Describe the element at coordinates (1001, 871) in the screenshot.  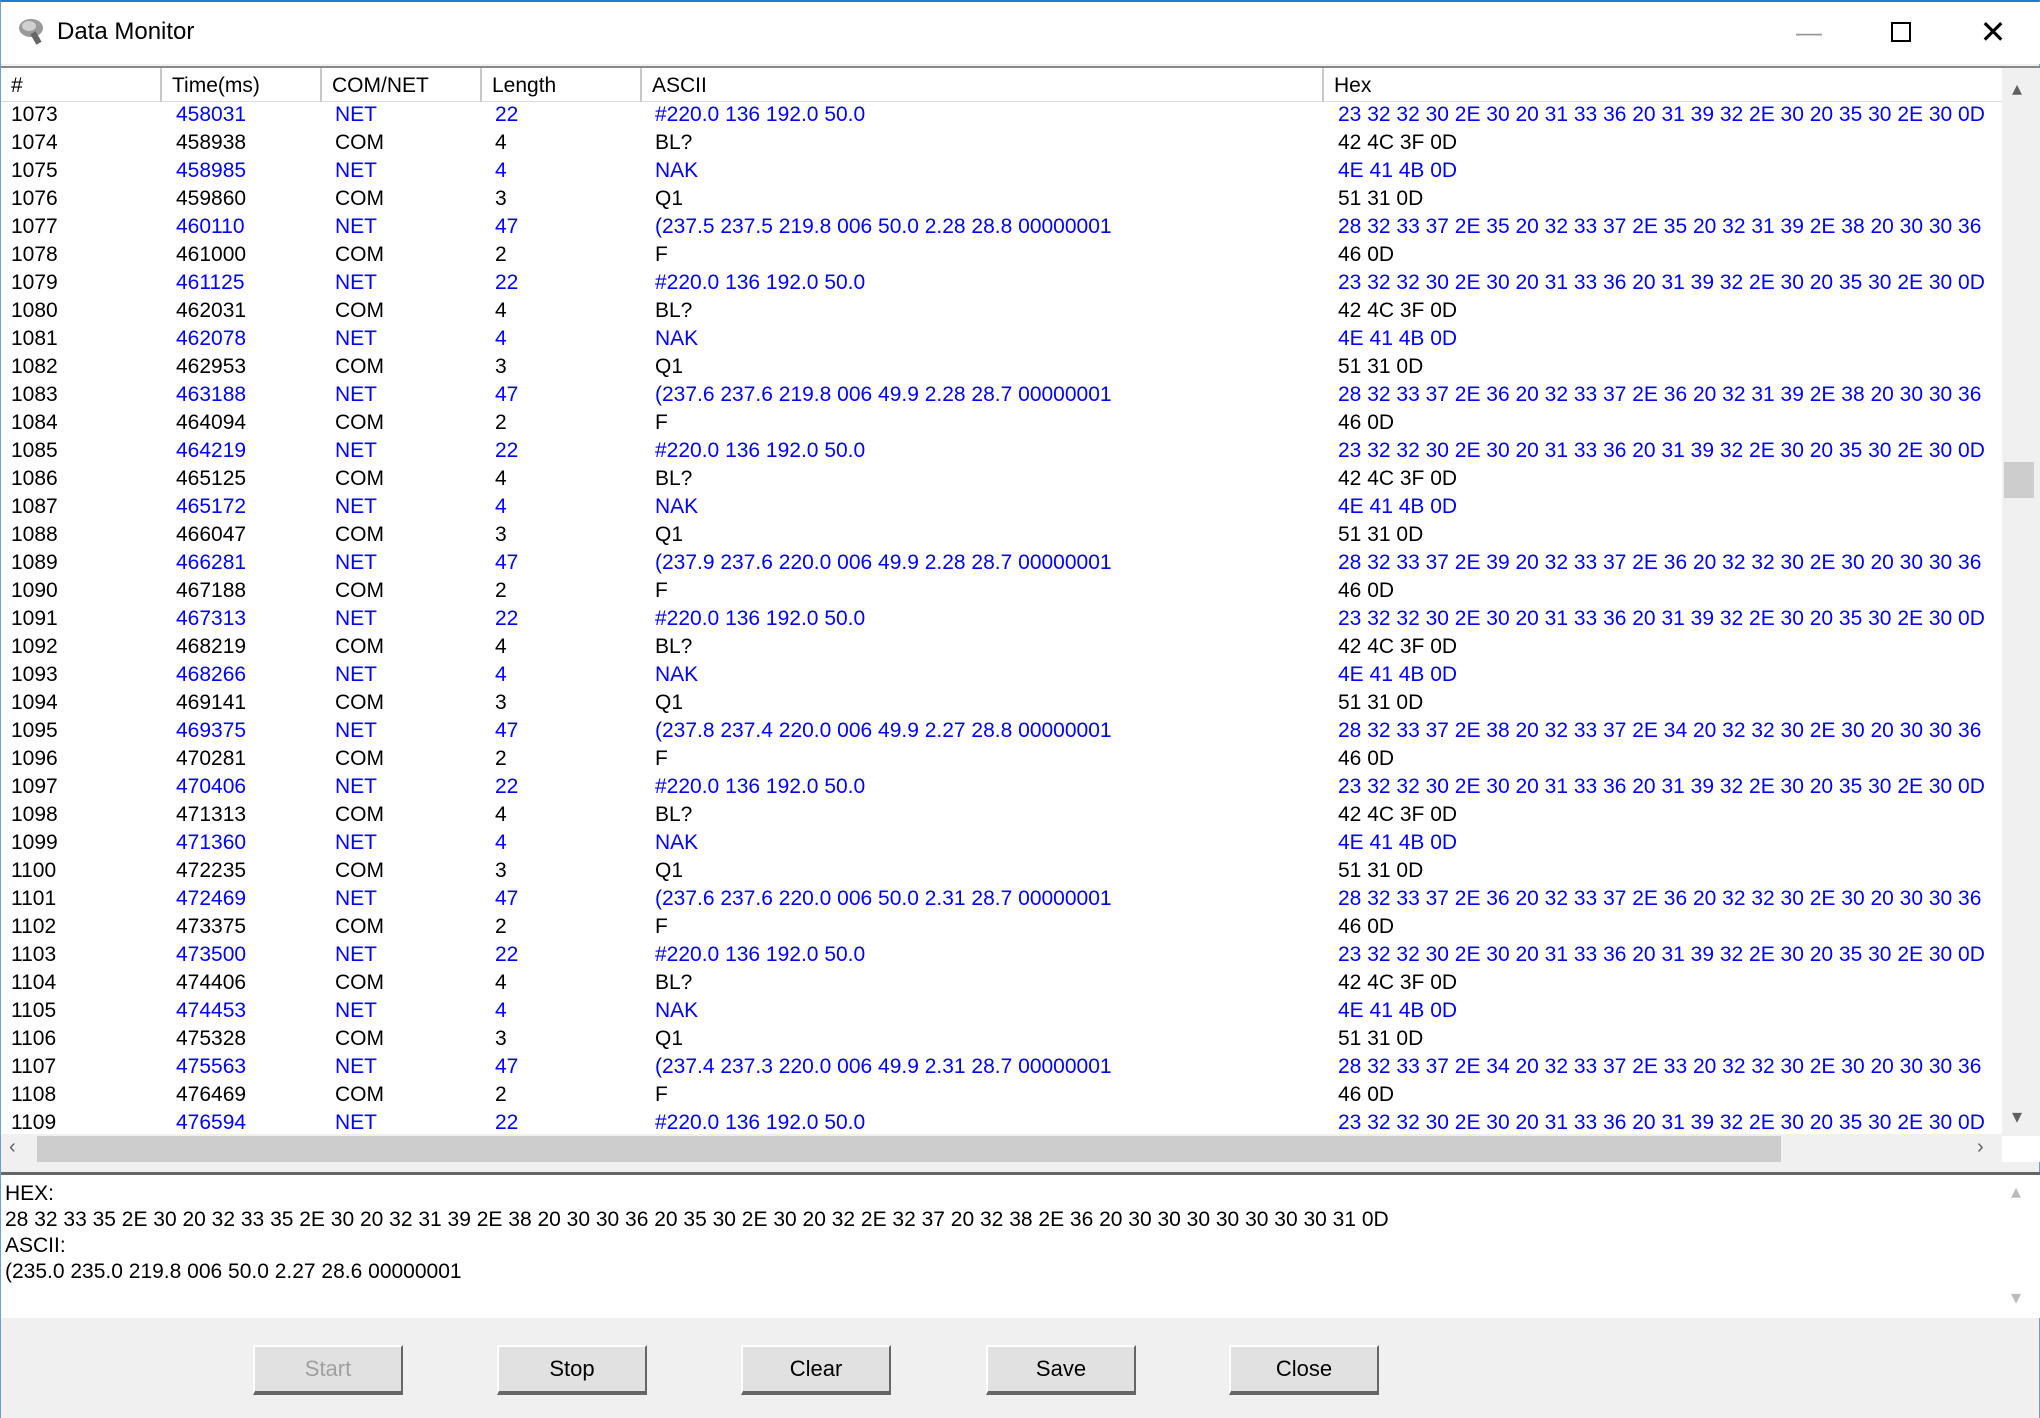
I see `table-row: 1100 472235 COM 3 Q1 51 31 0D` at that location.